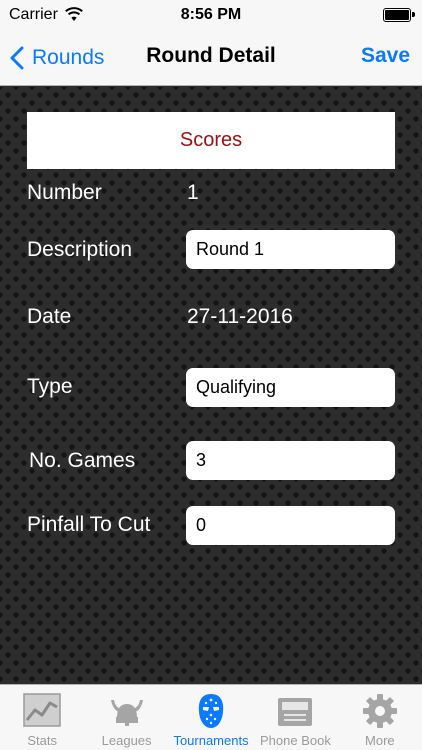  I want to click on tab-stats-label: Stats, so click(42, 740).